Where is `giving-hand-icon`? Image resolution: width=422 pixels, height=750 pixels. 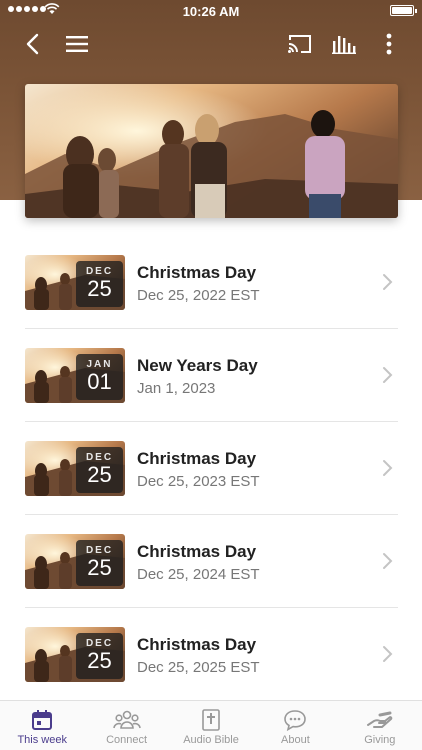 giving-hand-icon is located at coordinates (379, 719).